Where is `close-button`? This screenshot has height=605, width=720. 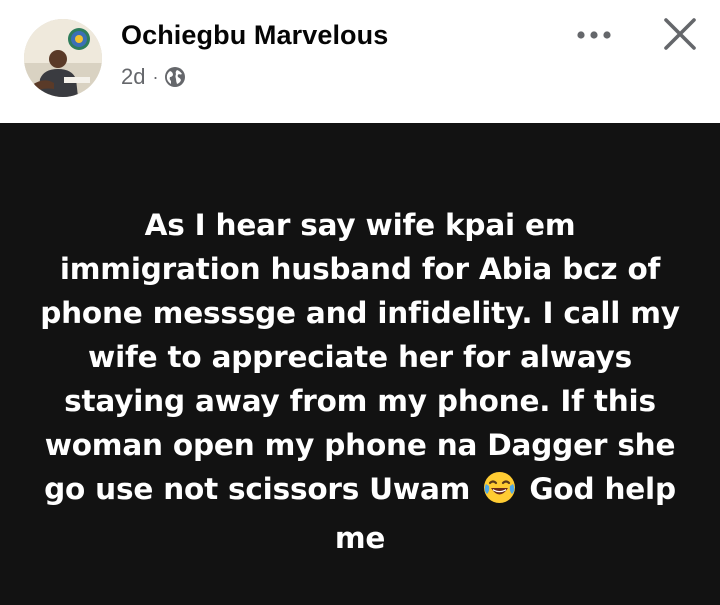
close-button is located at coordinates (680, 34).